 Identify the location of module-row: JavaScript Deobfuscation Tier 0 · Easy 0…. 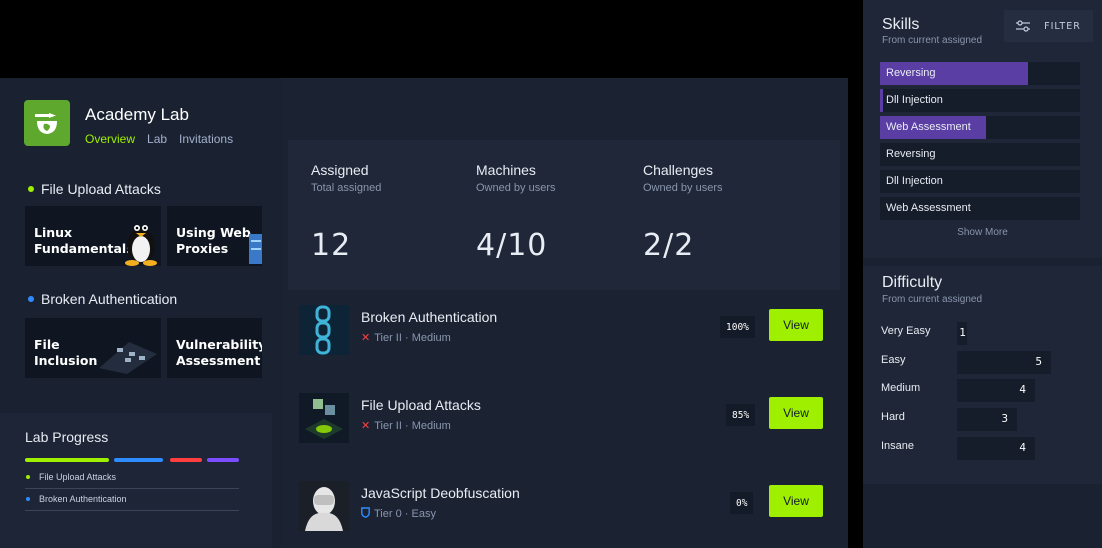
(561, 506).